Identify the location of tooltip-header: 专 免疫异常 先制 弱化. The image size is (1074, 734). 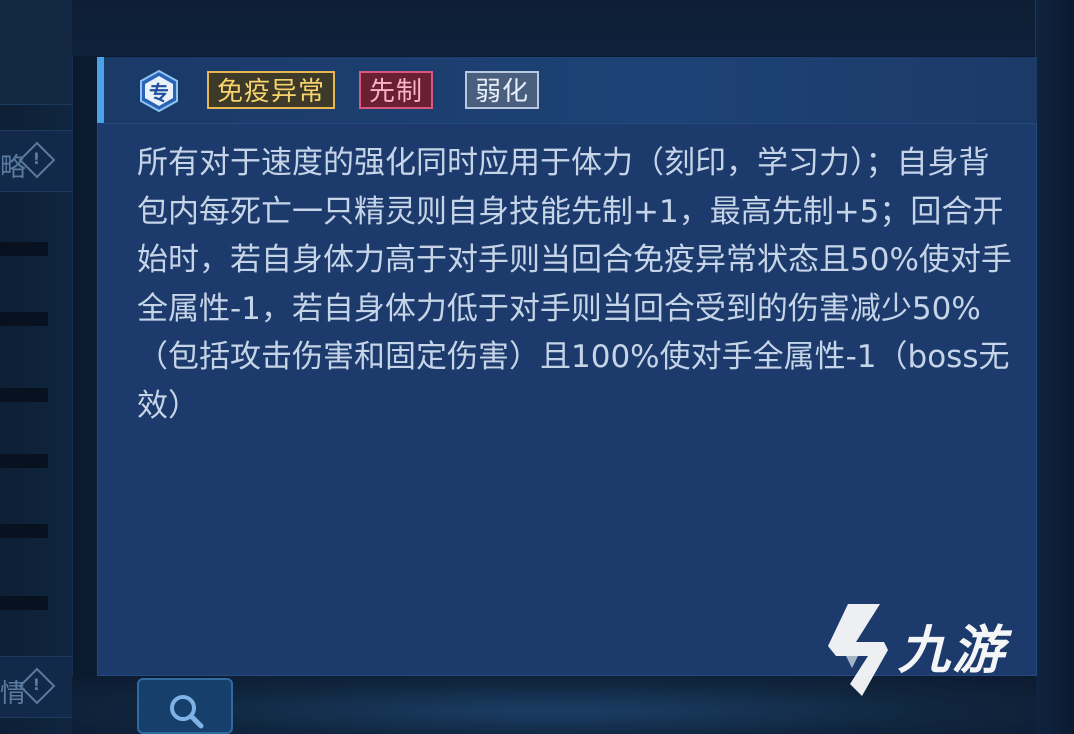
(570, 90).